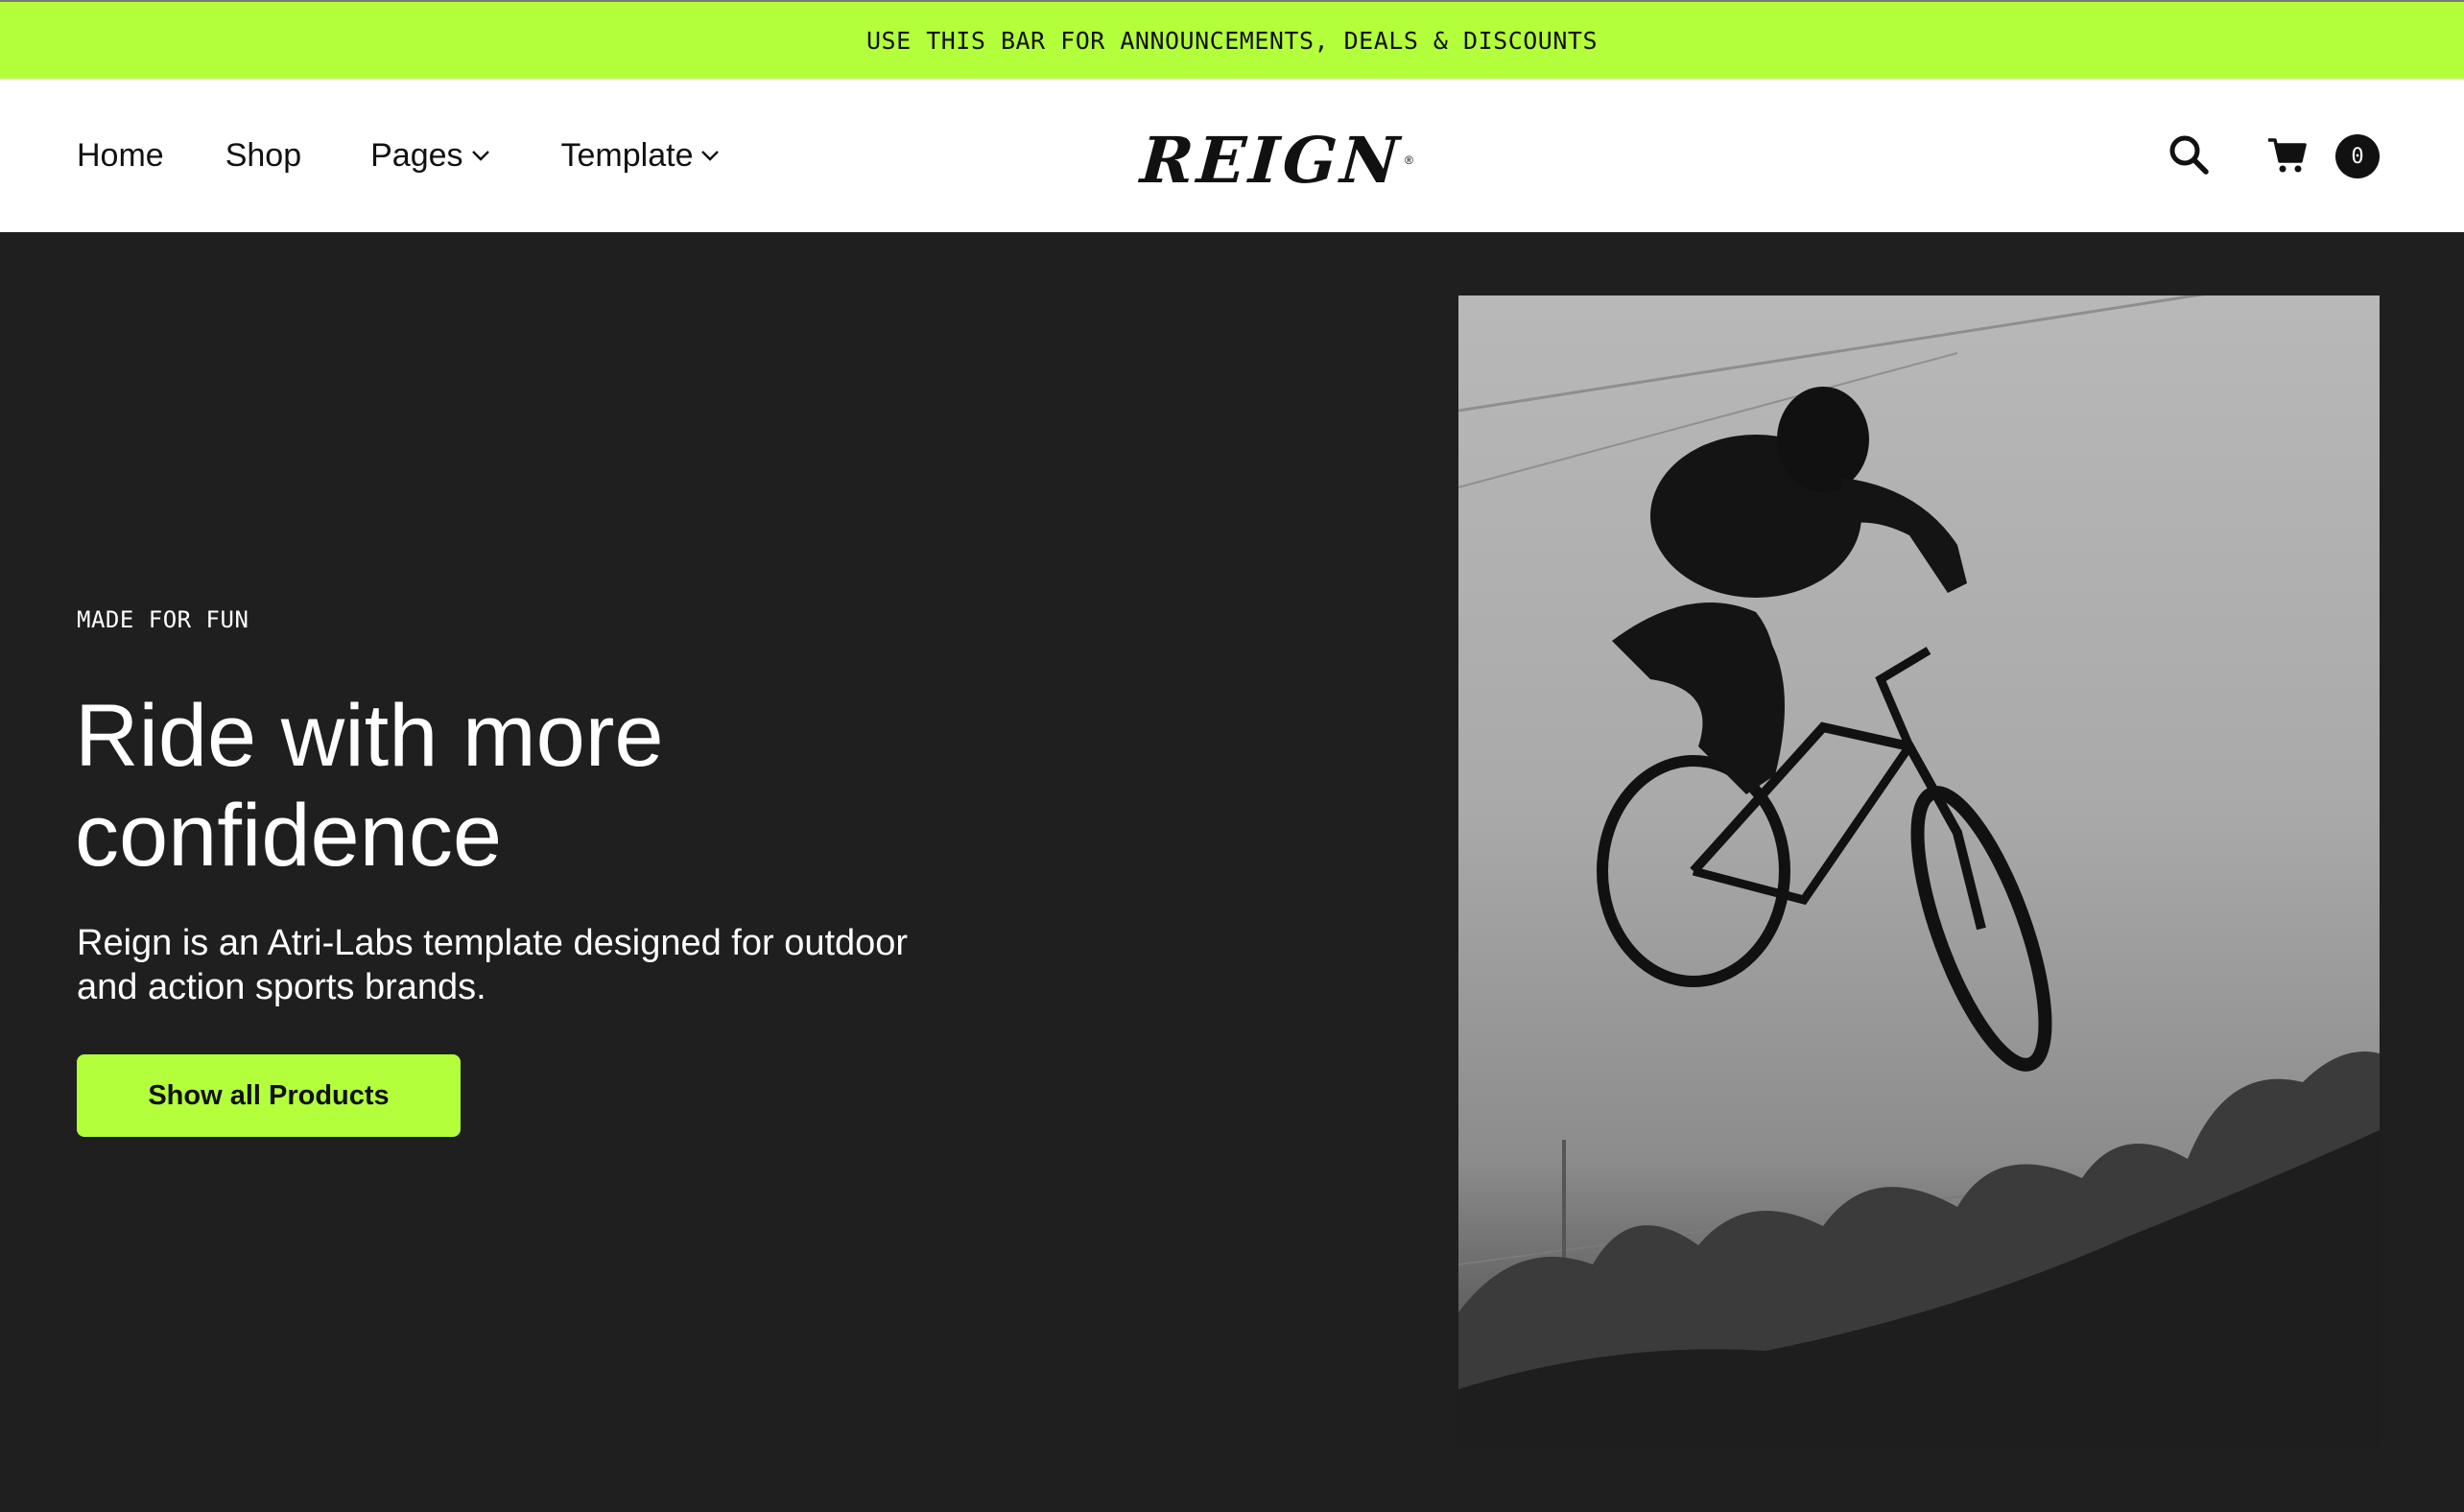 Image resolution: width=2464 pixels, height=1512 pixels. I want to click on brand-logo: REIGN ®, so click(1275, 160).